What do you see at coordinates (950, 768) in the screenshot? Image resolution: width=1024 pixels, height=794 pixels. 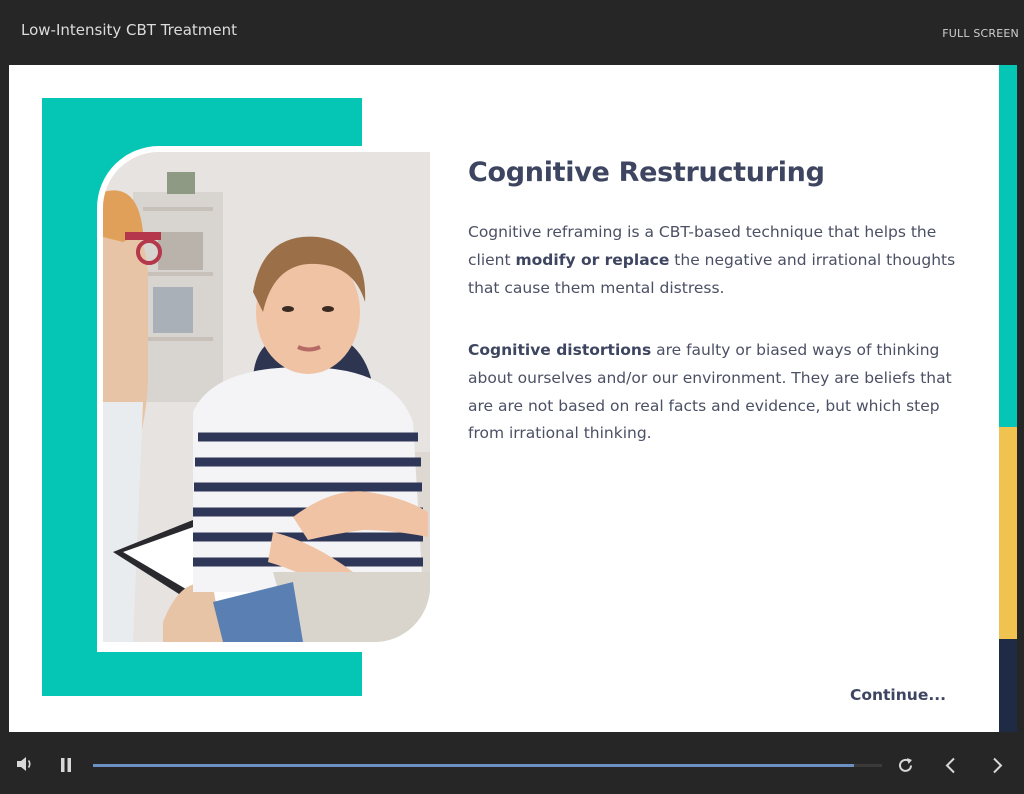 I see `chevron-left-icon` at bounding box center [950, 768].